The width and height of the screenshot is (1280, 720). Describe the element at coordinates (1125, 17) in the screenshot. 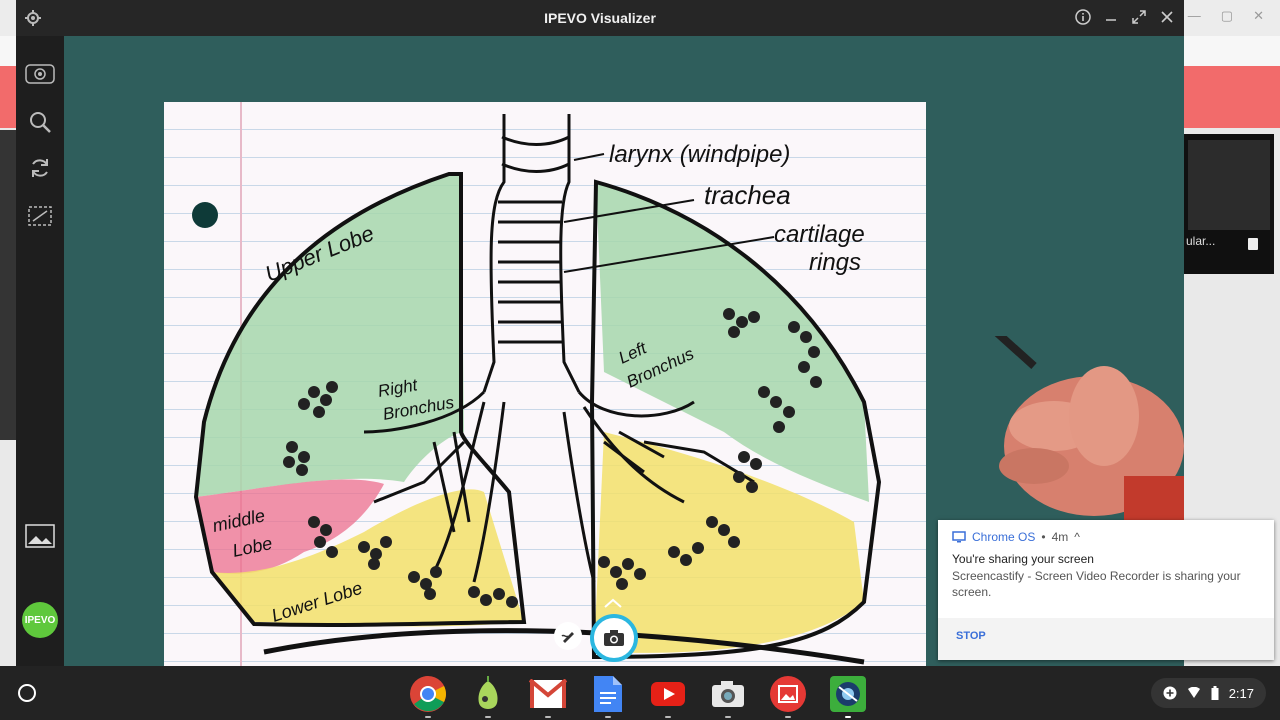

I see `window-controls` at that location.